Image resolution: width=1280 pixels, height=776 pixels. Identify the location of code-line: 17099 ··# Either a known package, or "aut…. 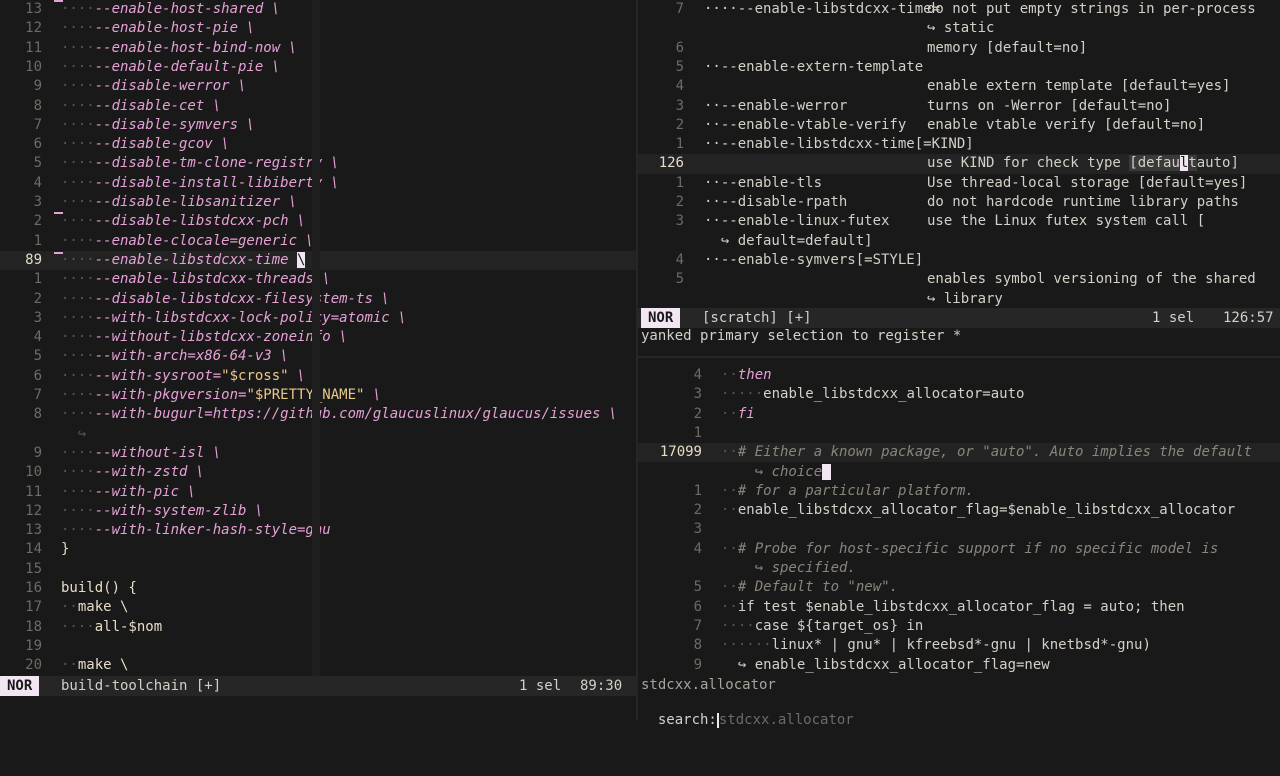
(959, 453).